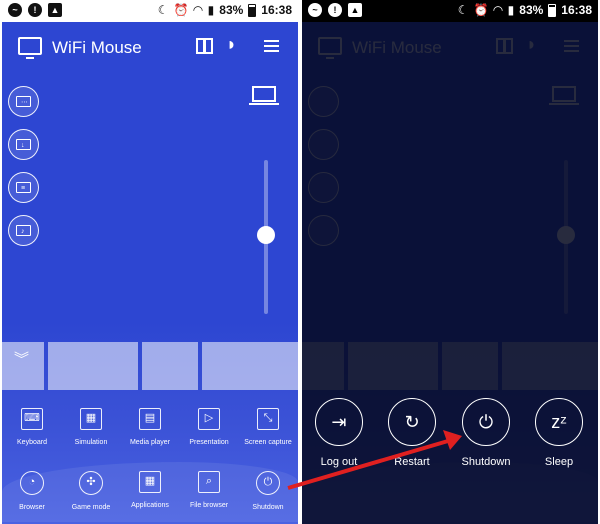 The height and width of the screenshot is (524, 600). I want to click on media-player-label: Media player, so click(150, 442).